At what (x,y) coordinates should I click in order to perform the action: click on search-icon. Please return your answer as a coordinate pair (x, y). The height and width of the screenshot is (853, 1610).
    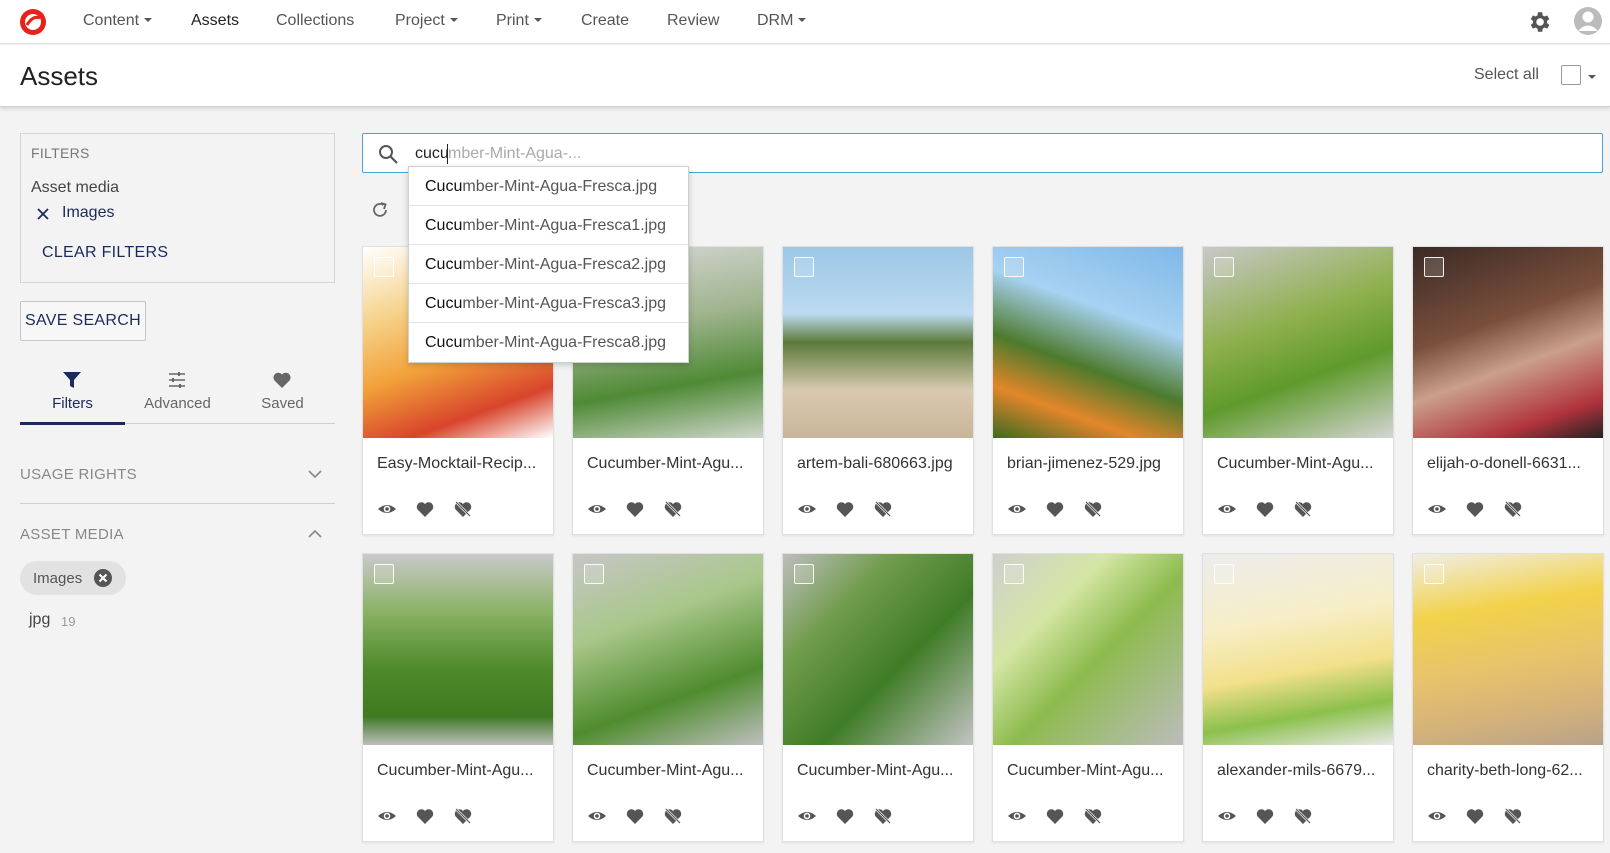
    Looking at the image, I should click on (388, 154).